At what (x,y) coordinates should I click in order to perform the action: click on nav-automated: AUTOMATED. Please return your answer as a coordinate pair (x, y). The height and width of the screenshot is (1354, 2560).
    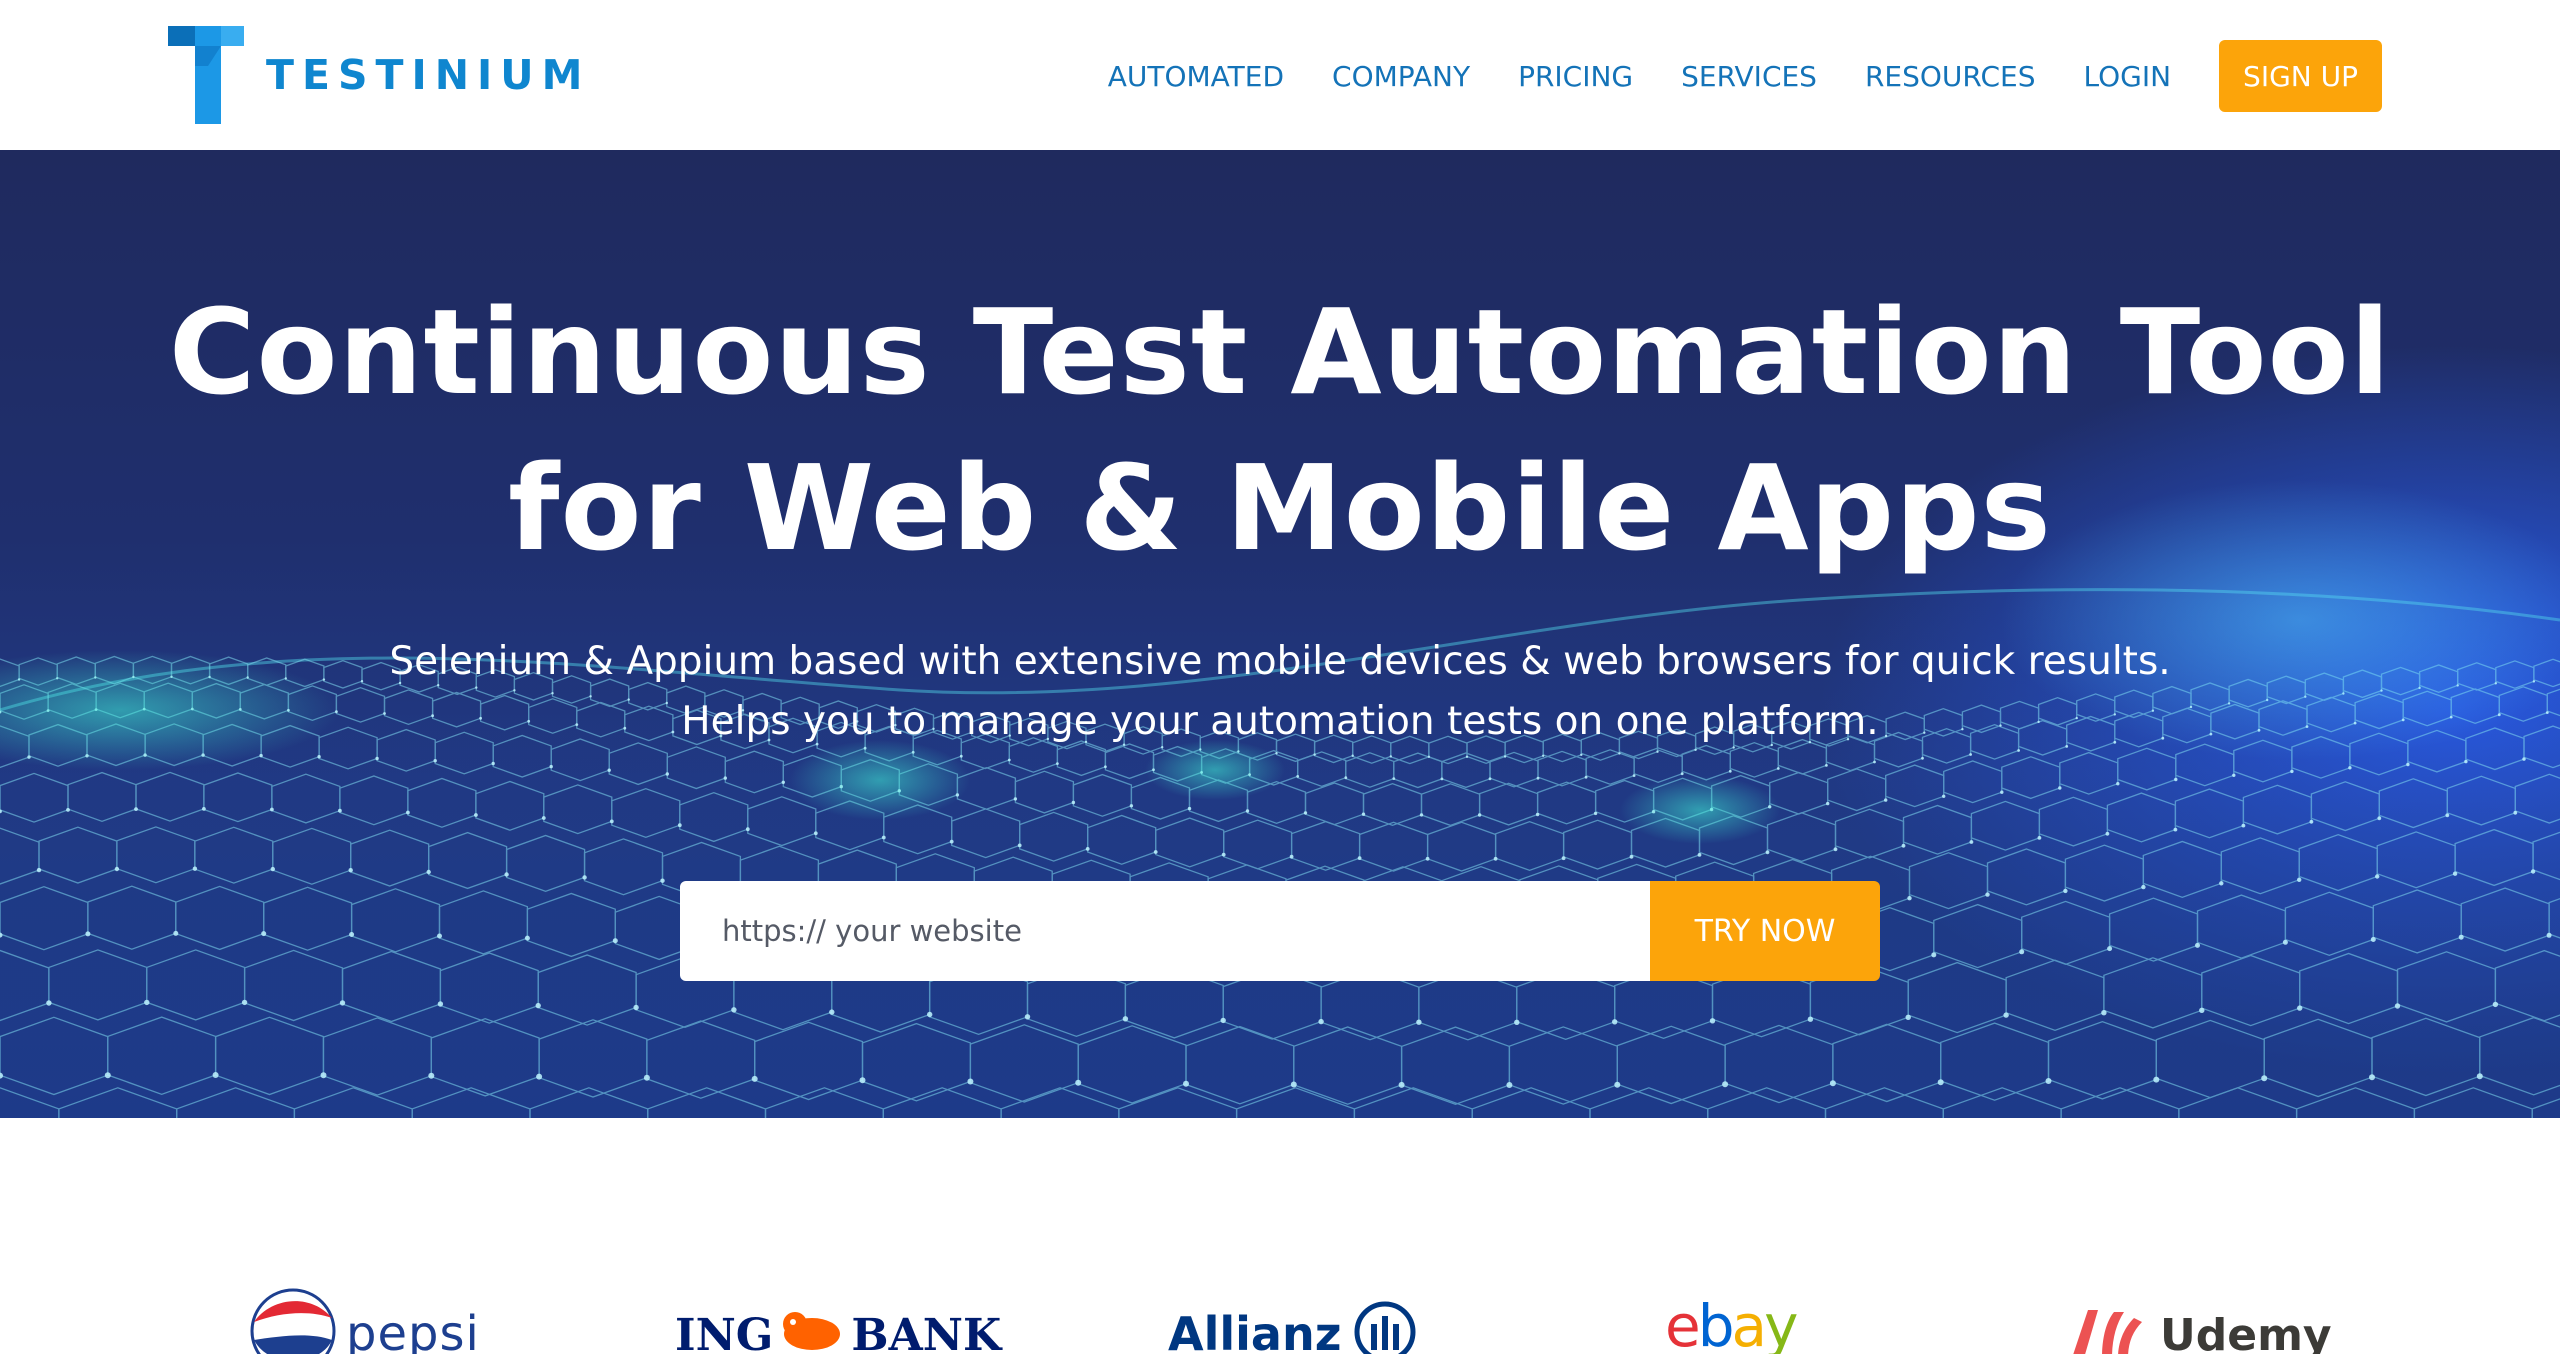
    Looking at the image, I should click on (1196, 76).